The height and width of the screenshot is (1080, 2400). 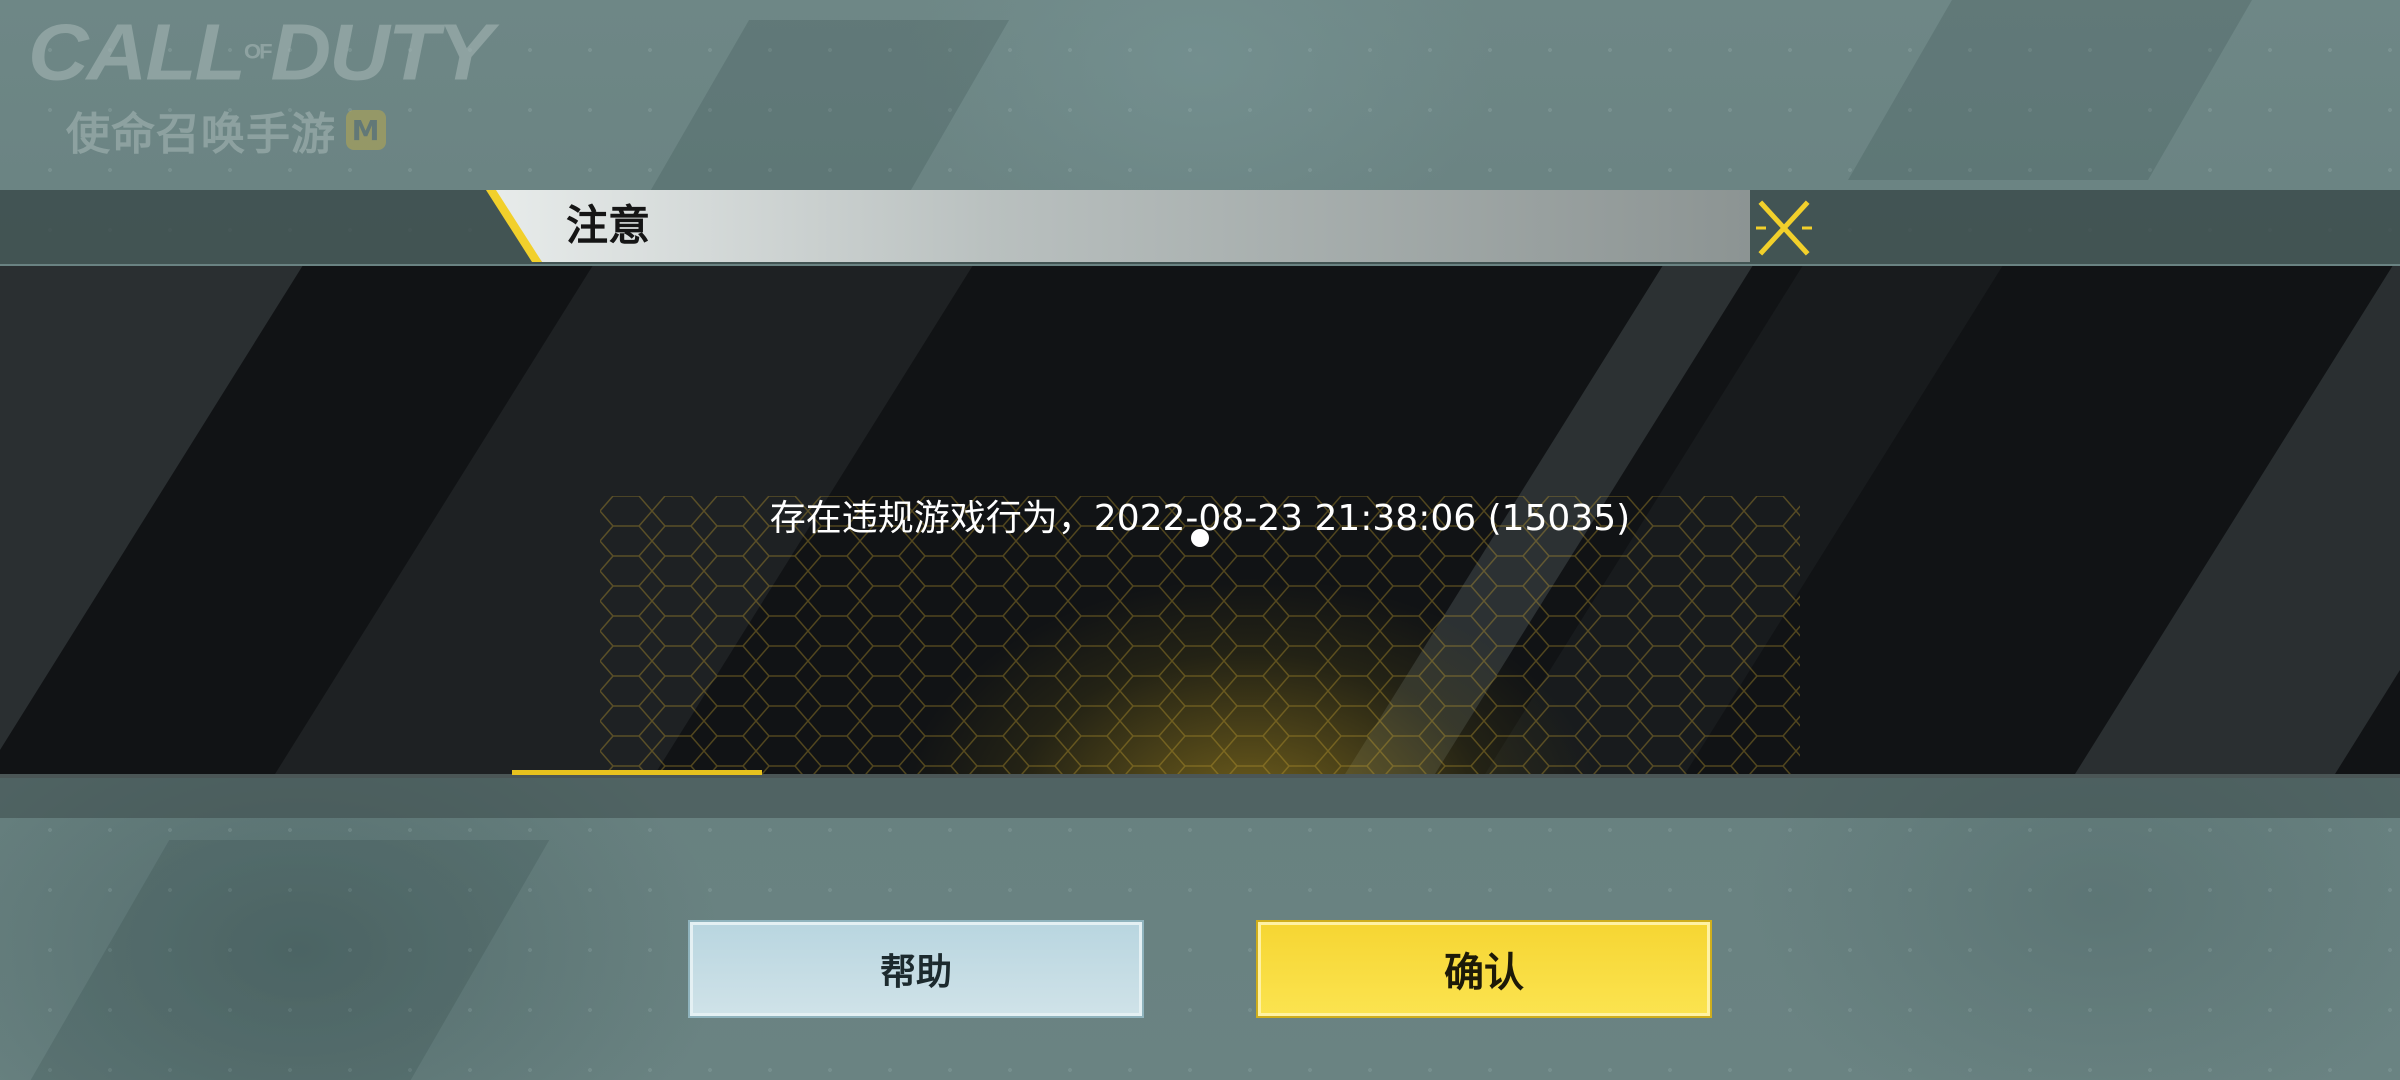 I want to click on close-x-icon, so click(x=1784, y=228).